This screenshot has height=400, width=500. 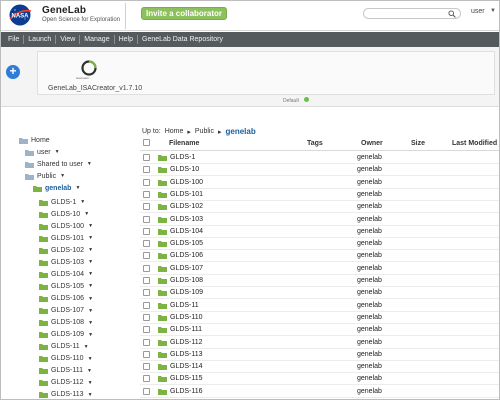 I want to click on tree-node: user ▼, so click(x=42, y=152).